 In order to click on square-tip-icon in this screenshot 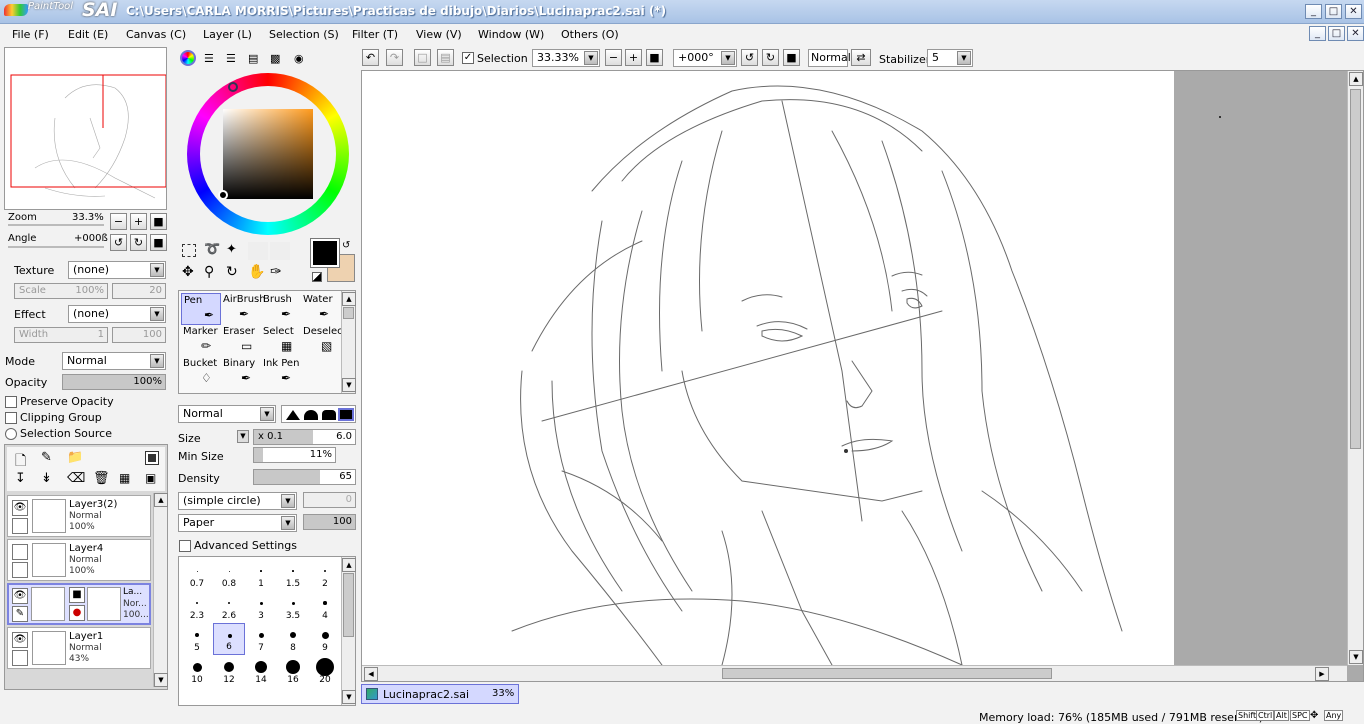, I will do `click(346, 414)`.